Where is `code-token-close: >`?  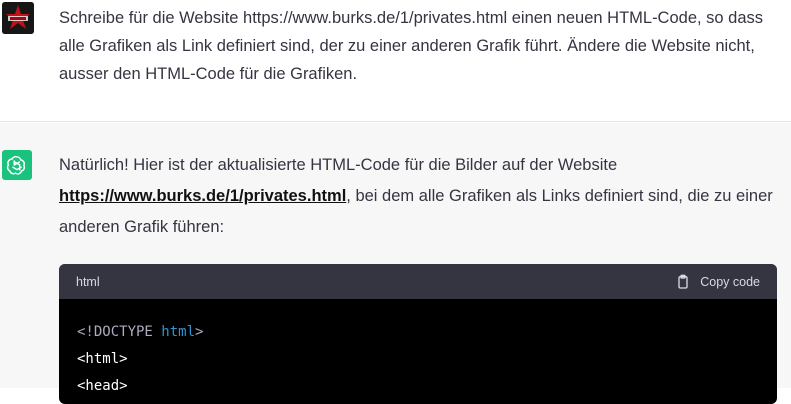
code-token-close: > is located at coordinates (199, 332).